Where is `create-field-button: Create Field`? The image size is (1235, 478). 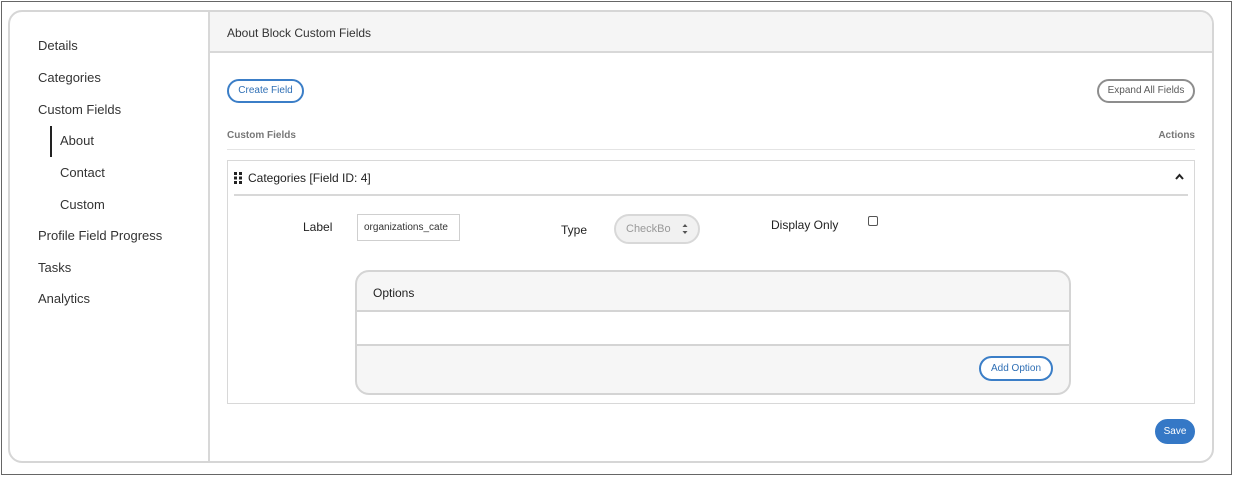
create-field-button: Create Field is located at coordinates (265, 91).